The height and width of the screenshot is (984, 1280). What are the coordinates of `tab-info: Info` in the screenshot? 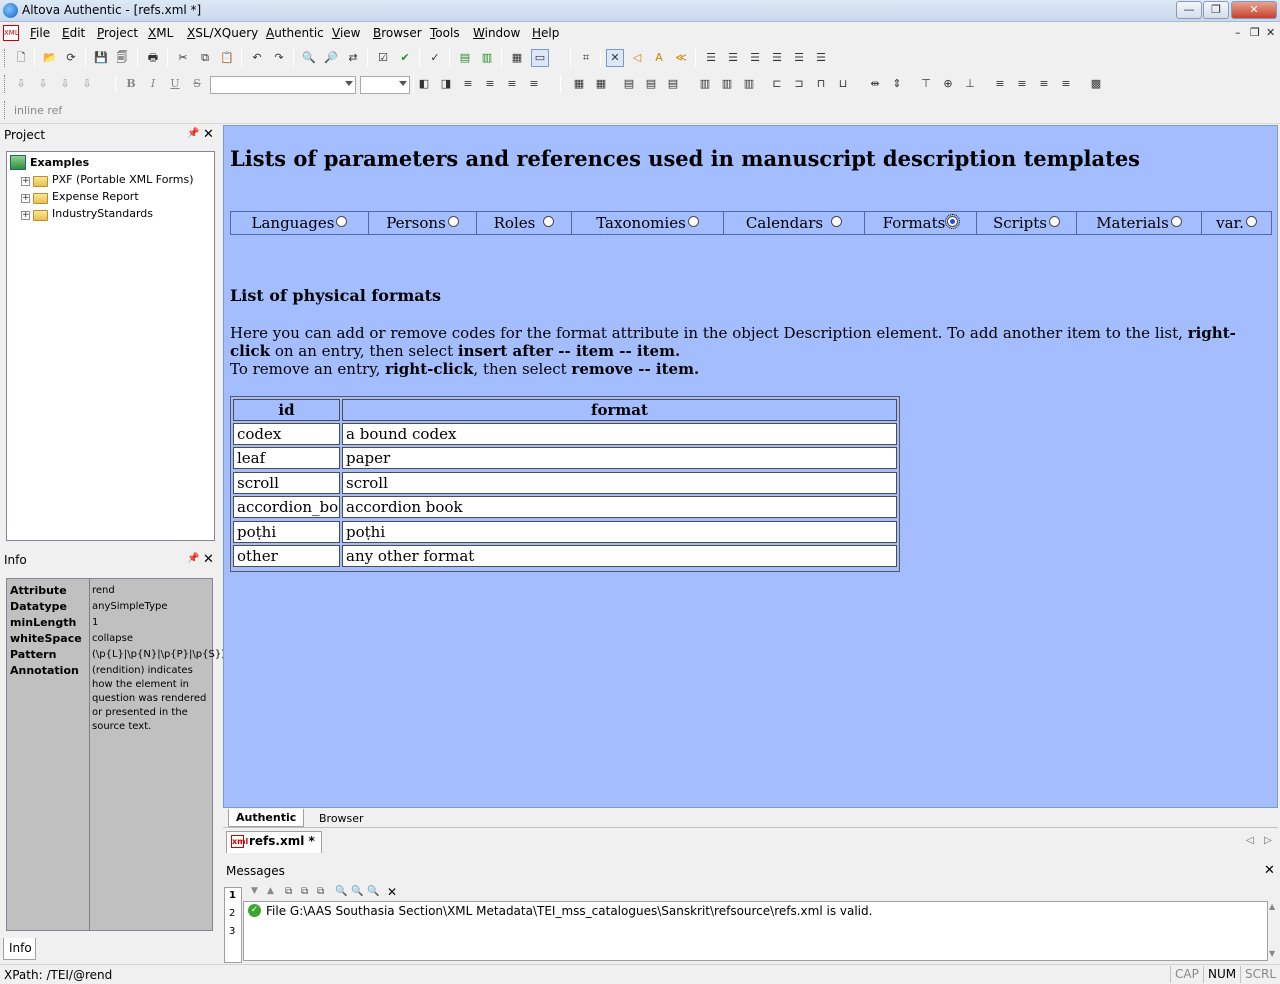 It's located at (19, 949).